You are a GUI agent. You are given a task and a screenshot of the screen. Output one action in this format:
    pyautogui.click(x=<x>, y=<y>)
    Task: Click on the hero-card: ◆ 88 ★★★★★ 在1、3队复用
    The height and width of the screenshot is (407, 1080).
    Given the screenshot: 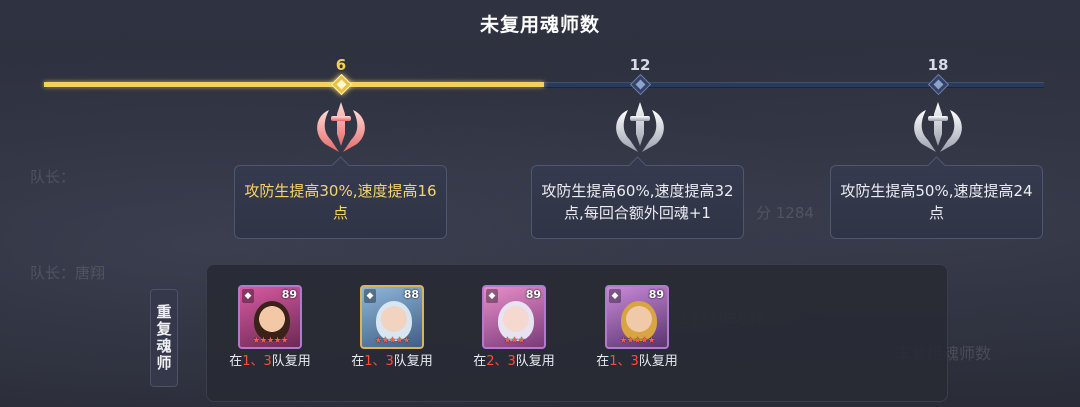 What is the action you would take?
    pyautogui.click(x=392, y=328)
    